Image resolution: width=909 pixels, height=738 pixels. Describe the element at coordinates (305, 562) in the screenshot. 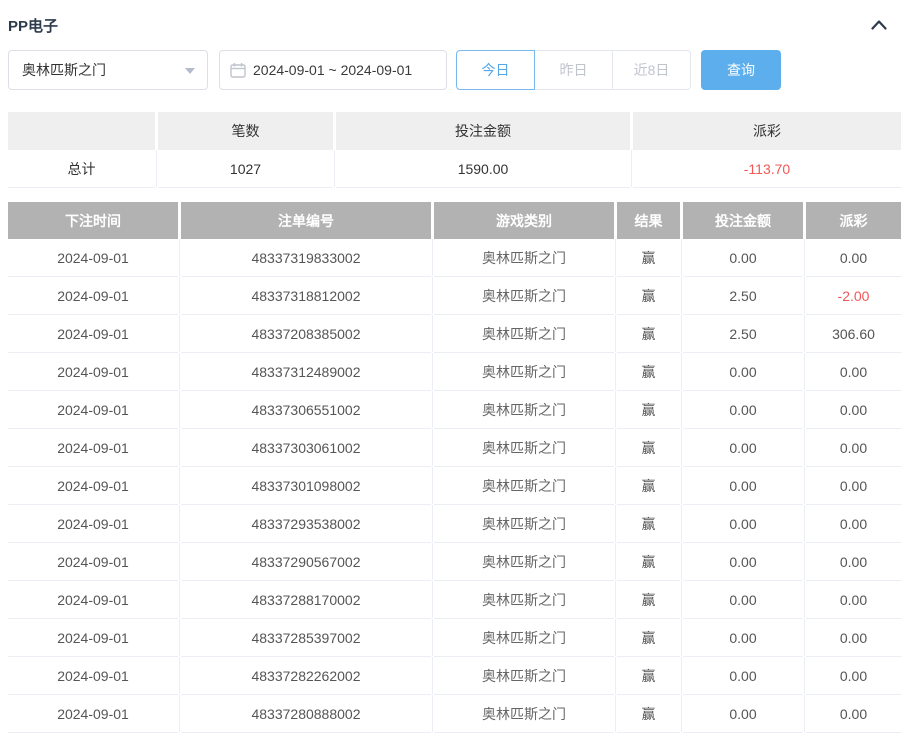

I see `cell-order-id: 48337290567002` at that location.